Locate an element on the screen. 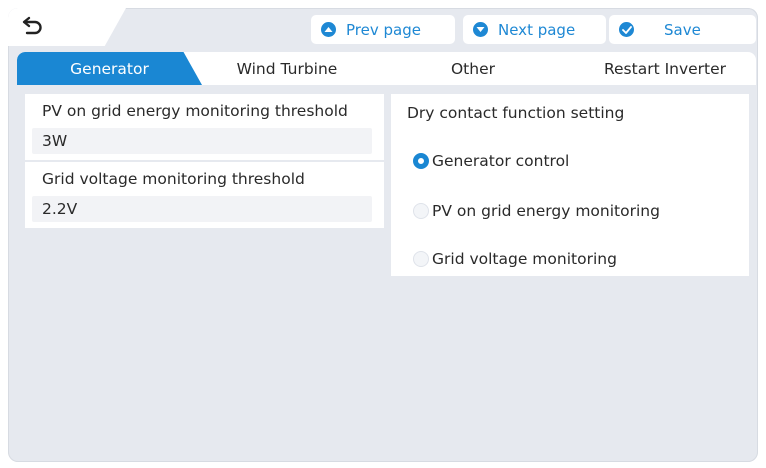 Image resolution: width=766 pixels, height=468 pixels. next-page-label: Next page is located at coordinates (537, 29).